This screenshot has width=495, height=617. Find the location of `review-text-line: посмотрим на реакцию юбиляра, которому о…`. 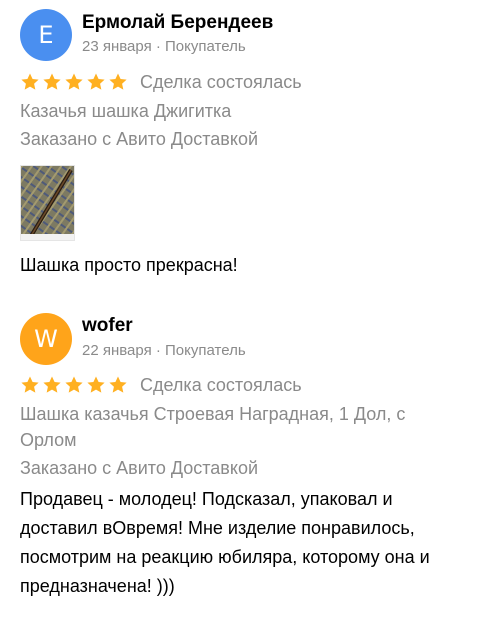

review-text-line: посмотрим на реакцию юбиляра, которому о… is located at coordinates (225, 557).